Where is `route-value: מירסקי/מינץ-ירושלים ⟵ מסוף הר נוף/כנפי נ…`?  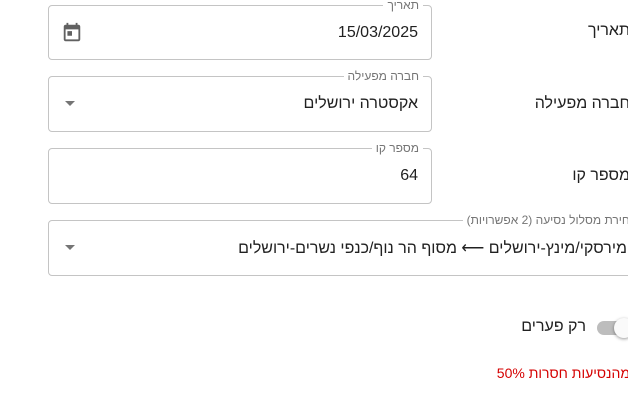 route-value: מירסקי/מינץ-ירושלים ⟵ מסוף הר נוף/כנפי נ… is located at coordinates (432, 248).